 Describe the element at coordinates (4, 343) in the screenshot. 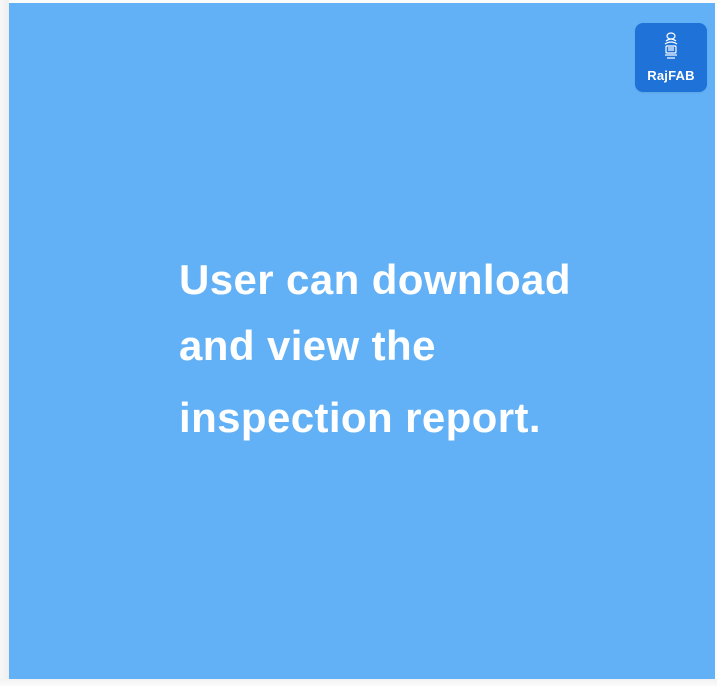

I see `left-edge-shadow` at that location.